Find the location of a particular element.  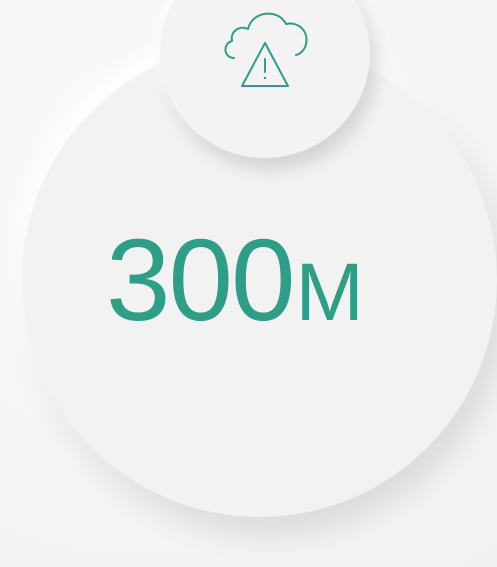

metric-number: 300 is located at coordinates (201, 280).